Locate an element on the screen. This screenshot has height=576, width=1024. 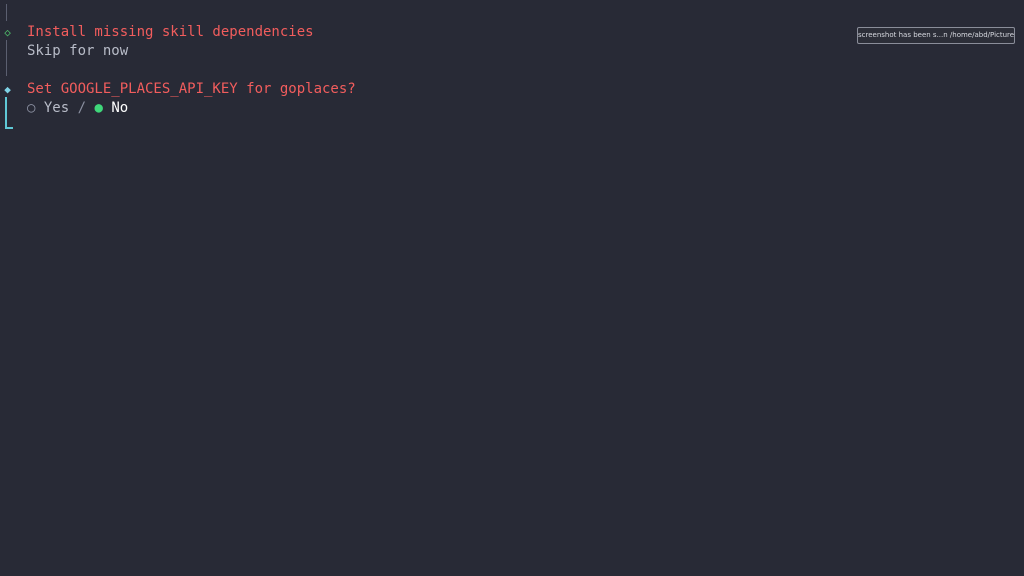
active-step-icon: ◆ is located at coordinates (7, 89).